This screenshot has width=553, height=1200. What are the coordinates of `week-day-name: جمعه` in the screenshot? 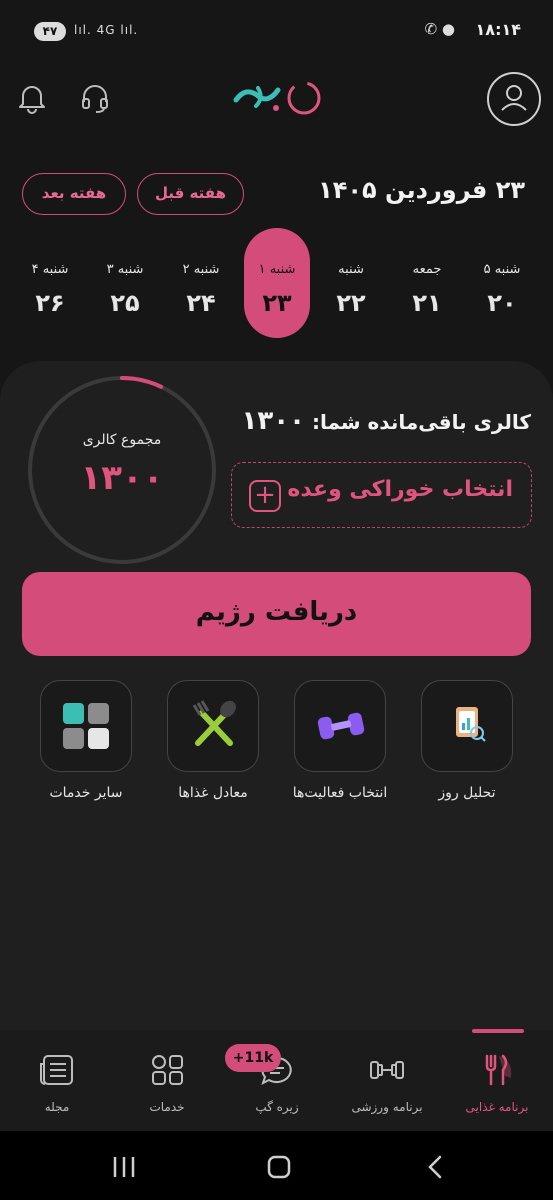 It's located at (427, 269).